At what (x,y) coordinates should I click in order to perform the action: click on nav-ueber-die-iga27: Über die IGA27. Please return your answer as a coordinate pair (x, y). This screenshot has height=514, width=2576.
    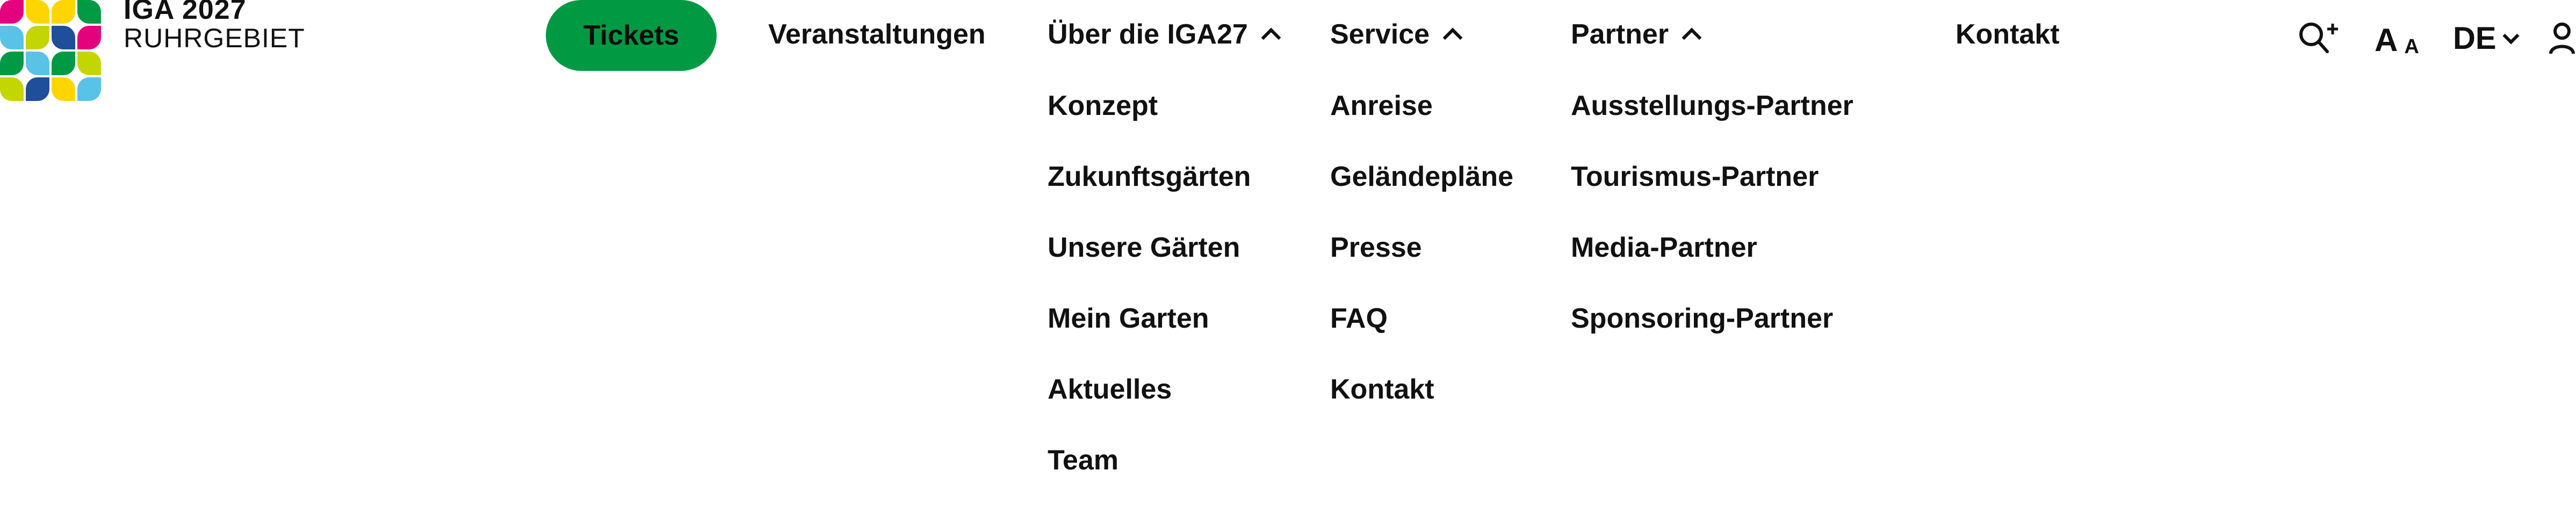
    Looking at the image, I should click on (1165, 34).